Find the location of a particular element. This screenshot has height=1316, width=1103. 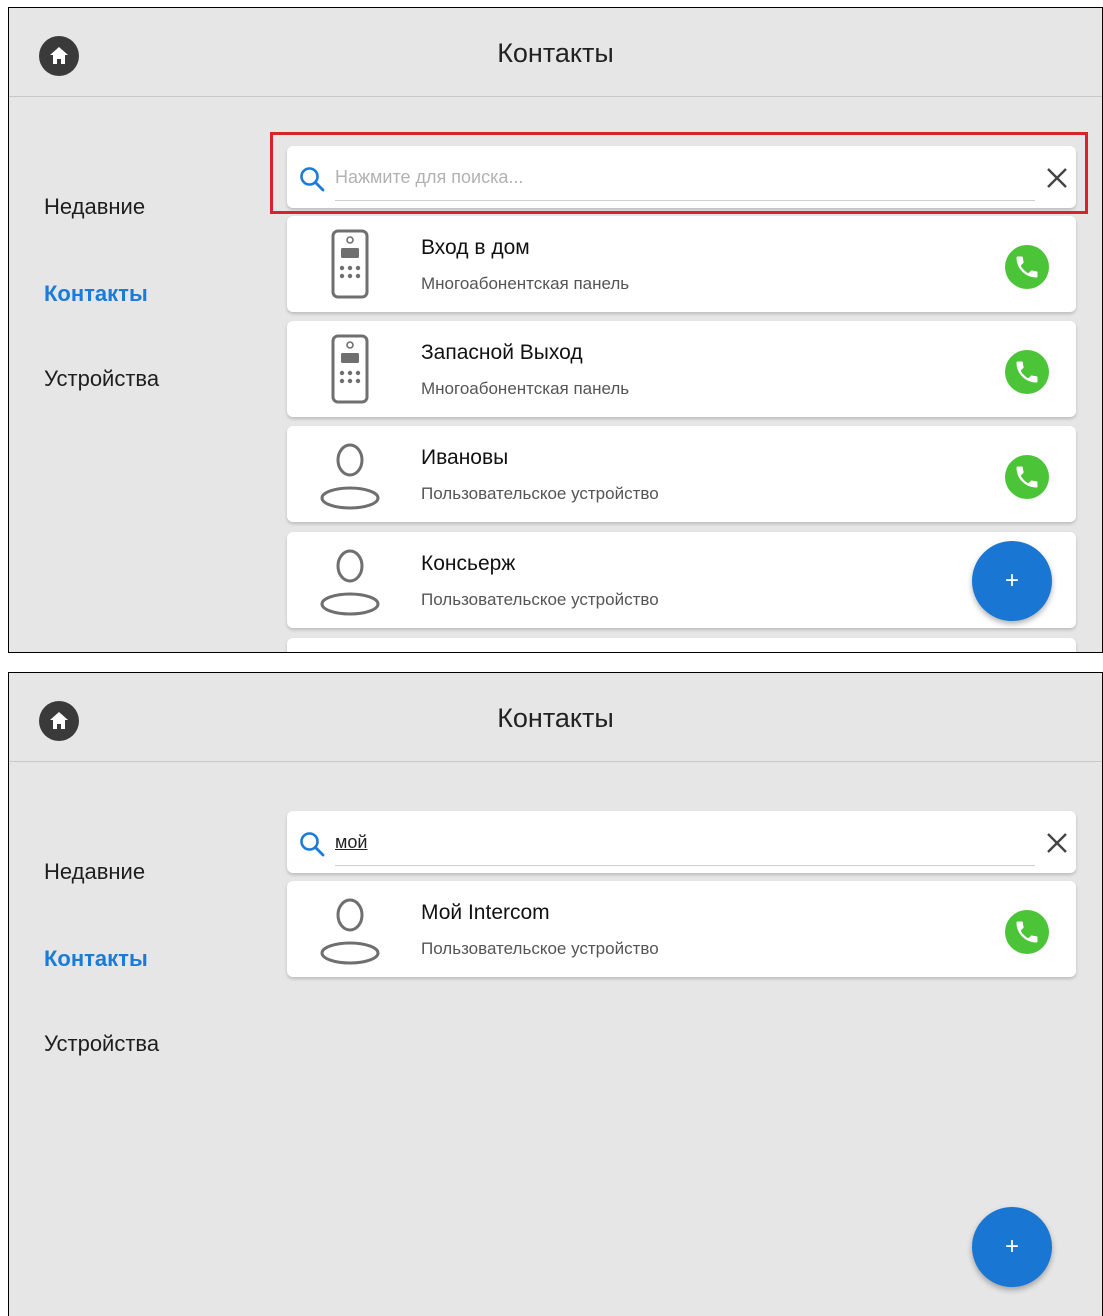

contact-card is located at coordinates (681, 645).